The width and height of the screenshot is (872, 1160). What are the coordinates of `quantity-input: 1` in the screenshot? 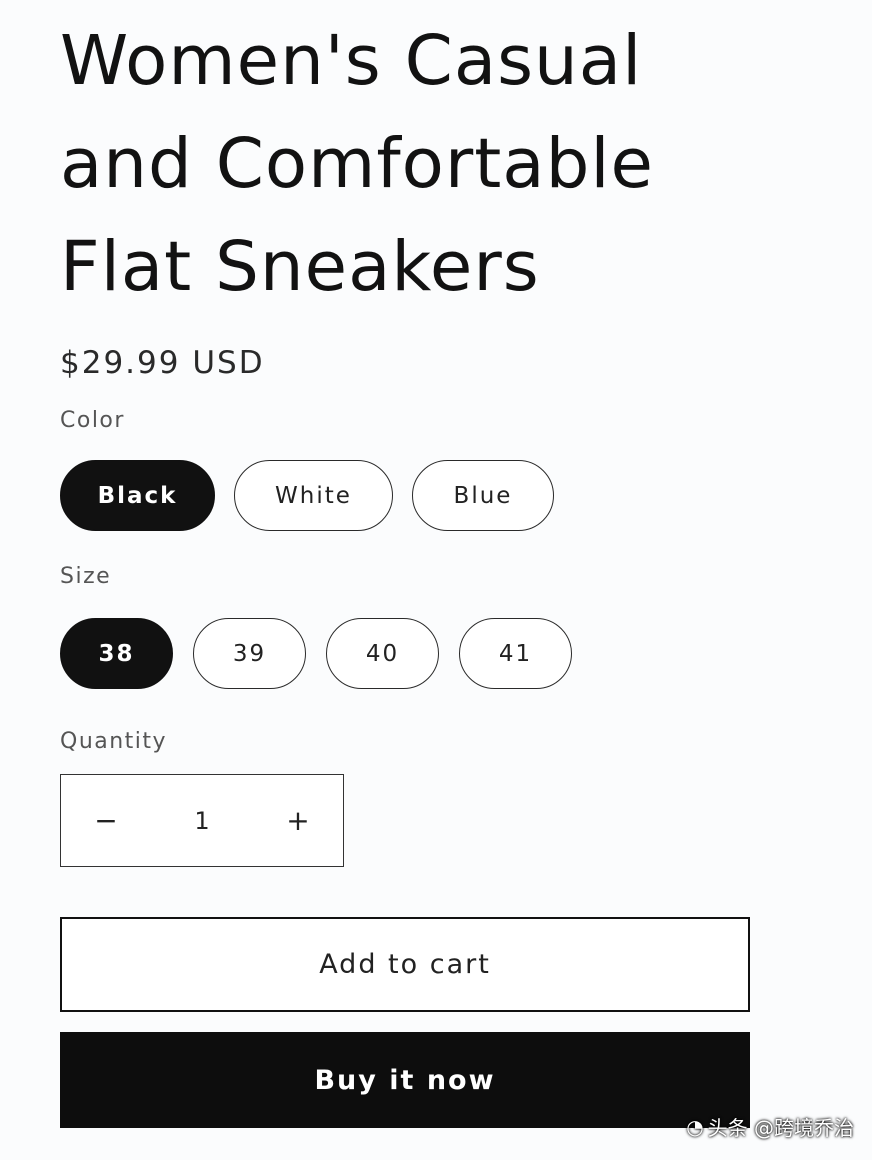 It's located at (202, 821).